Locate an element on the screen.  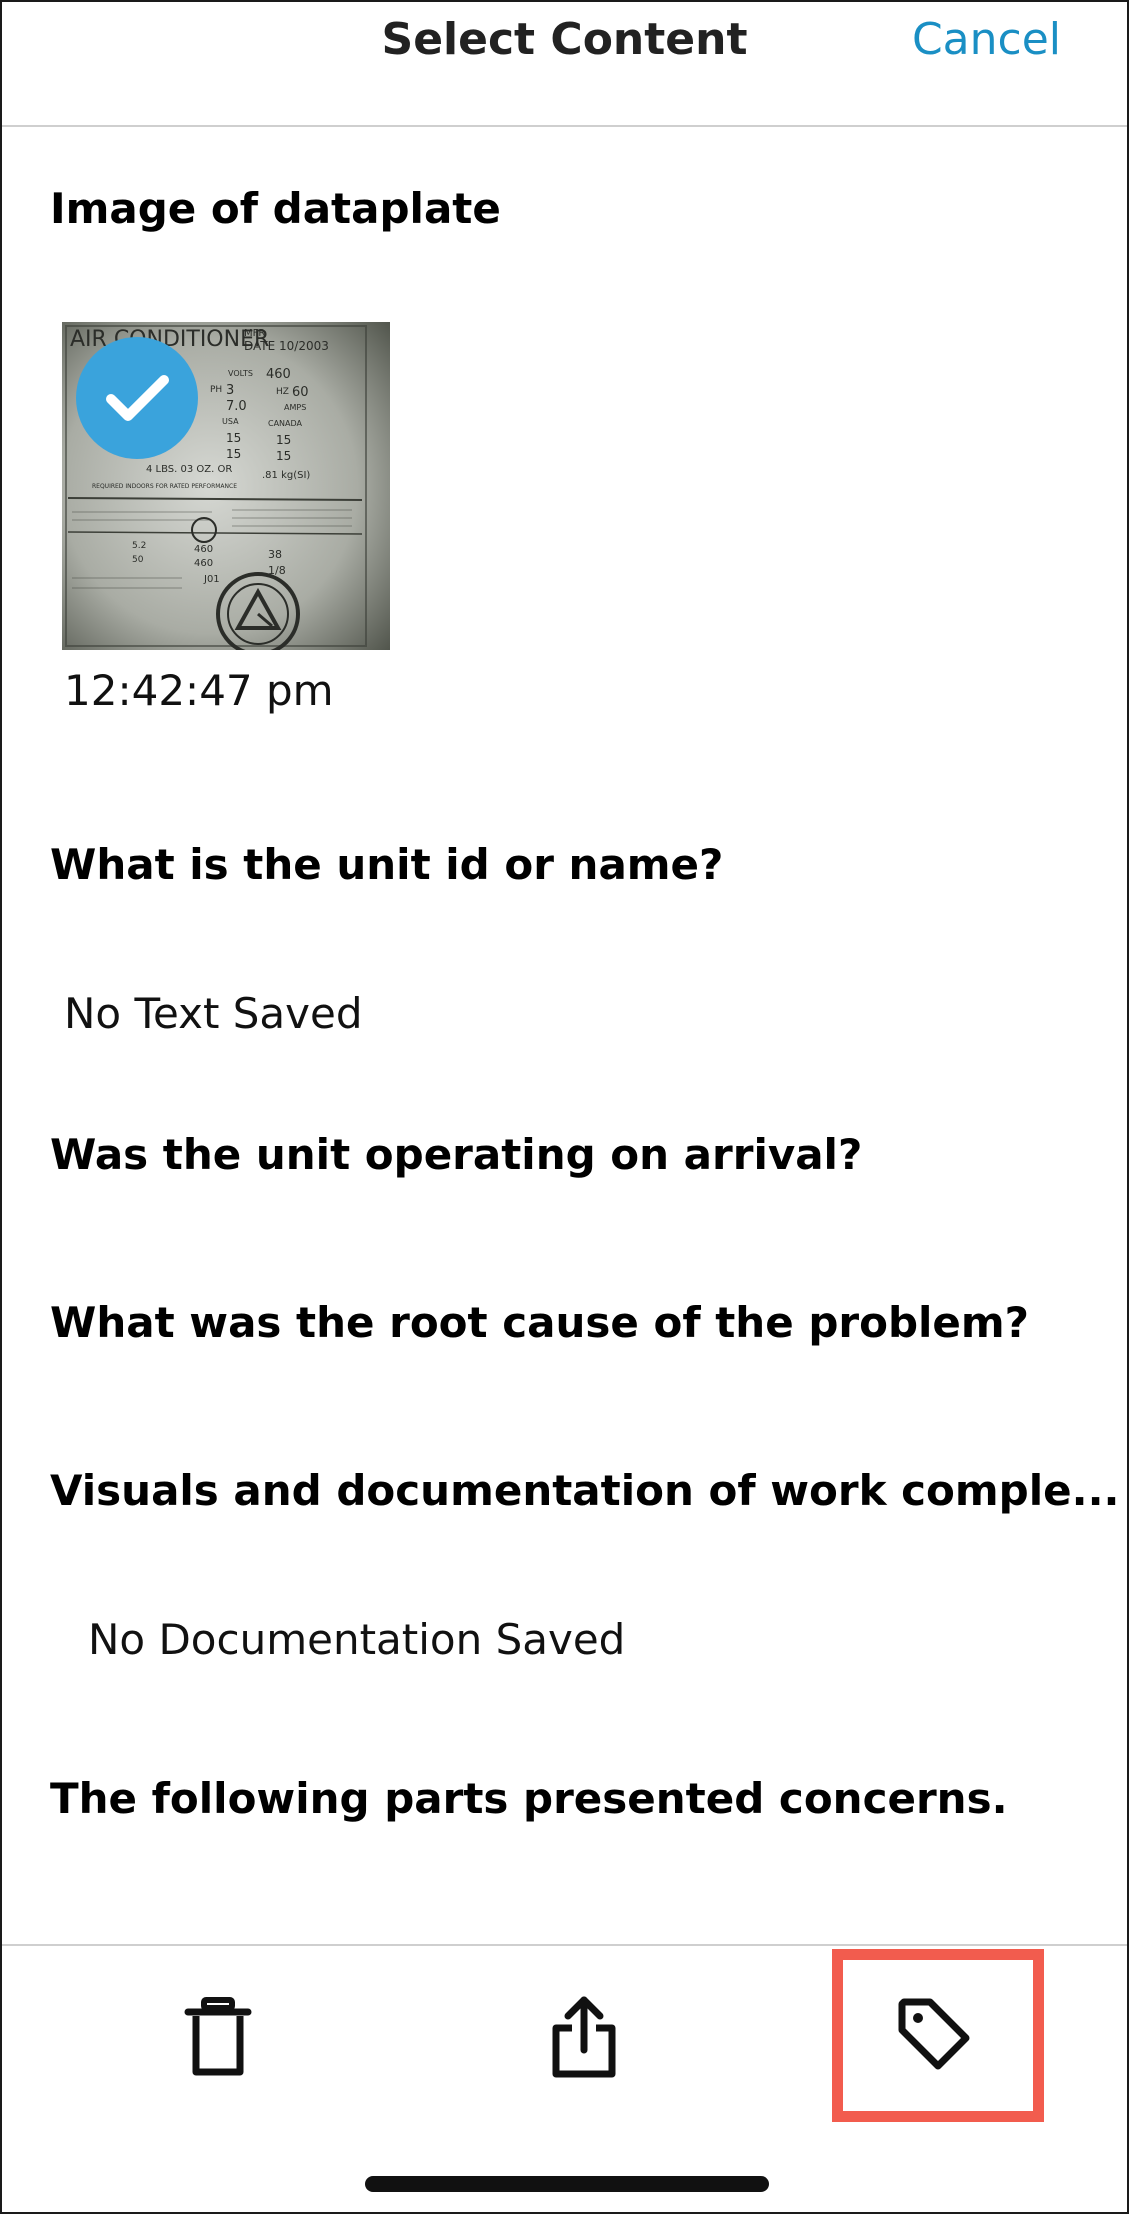
share-button is located at coordinates (584, 2037).